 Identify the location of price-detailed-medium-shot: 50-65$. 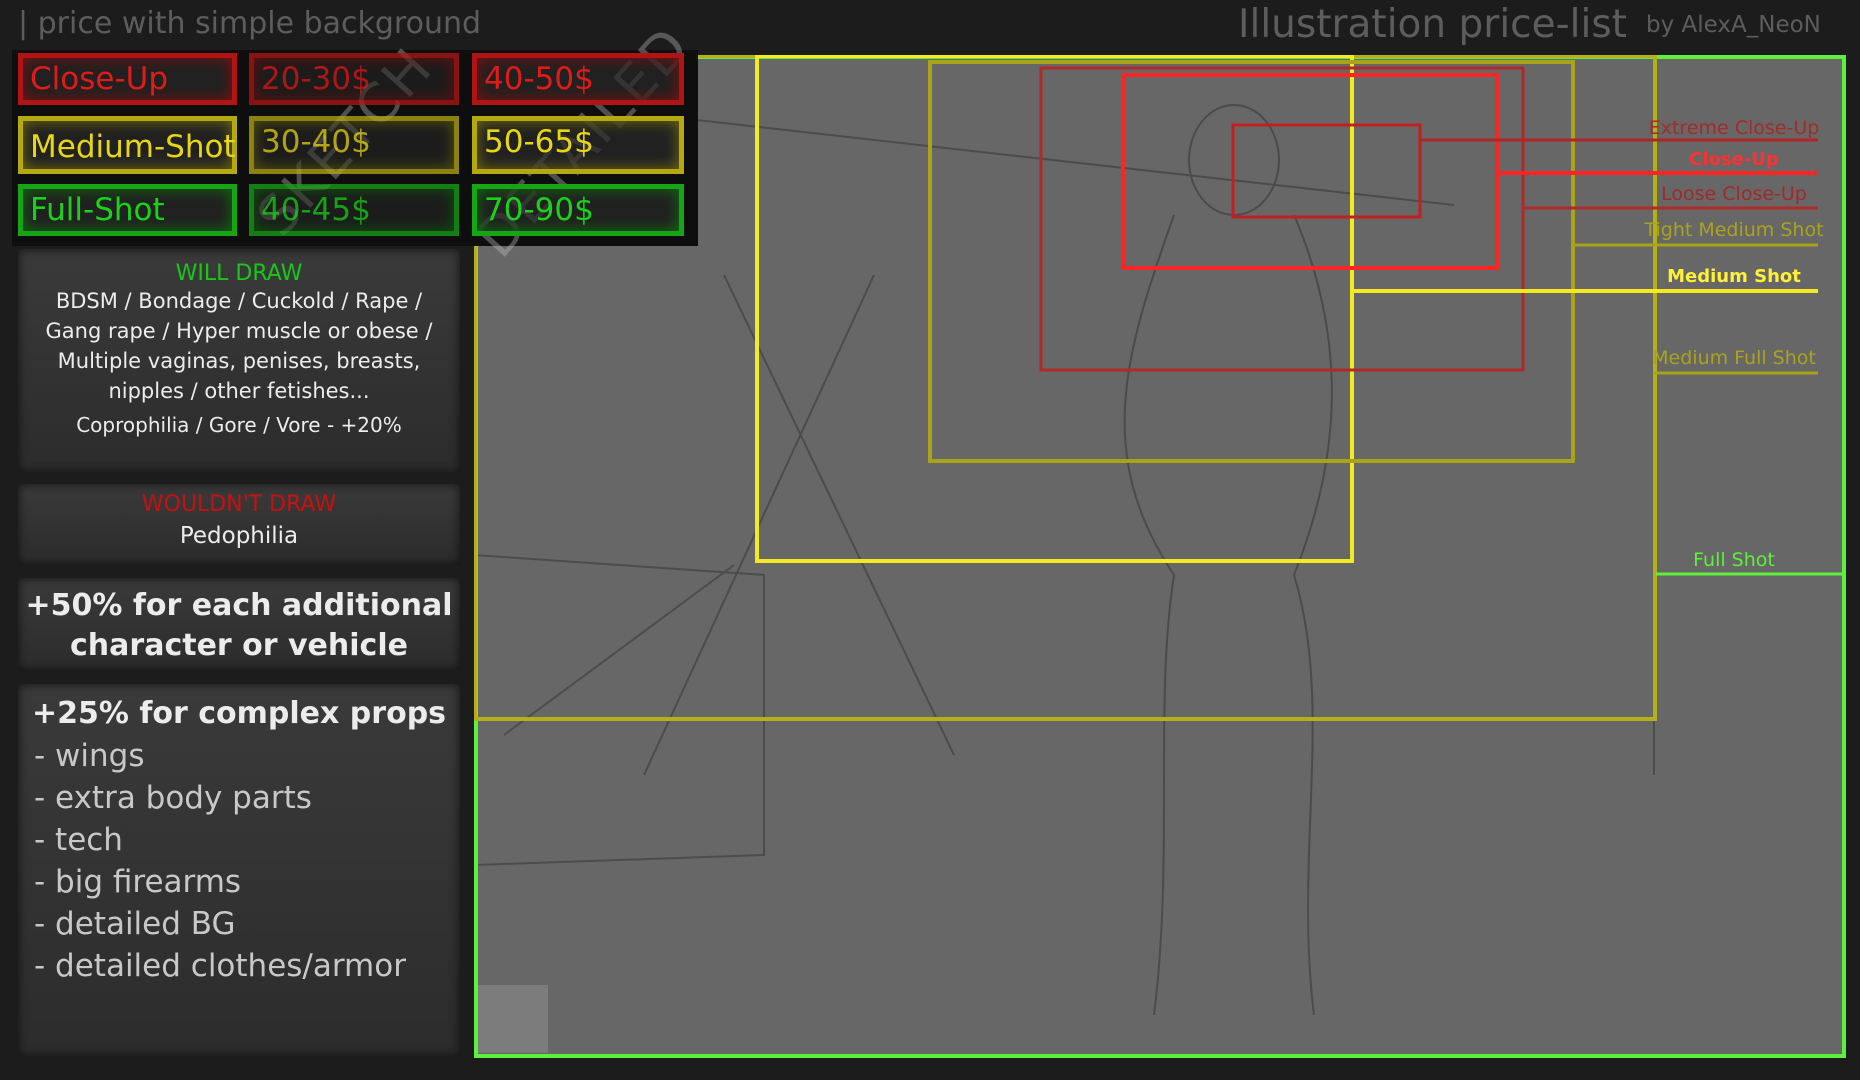
(578, 145).